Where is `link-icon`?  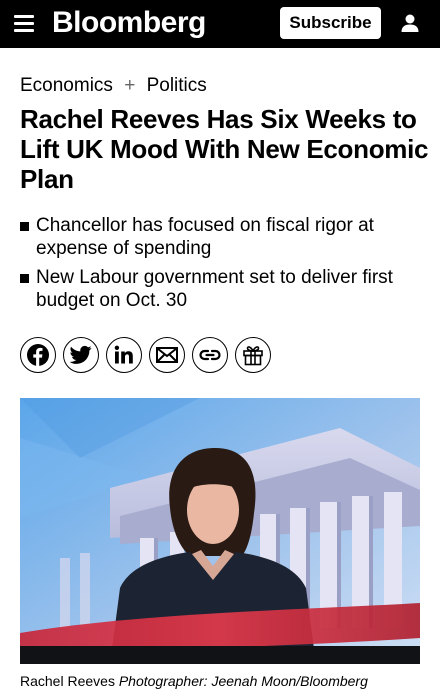 link-icon is located at coordinates (210, 355).